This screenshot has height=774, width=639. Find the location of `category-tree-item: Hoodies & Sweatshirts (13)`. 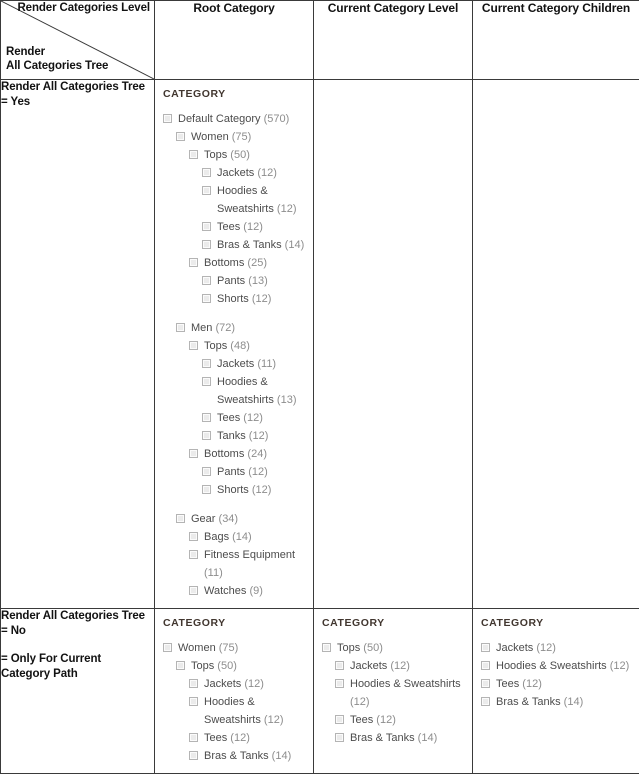

category-tree-item: Hoodies & Sweatshirts (13) is located at coordinates (235, 391).